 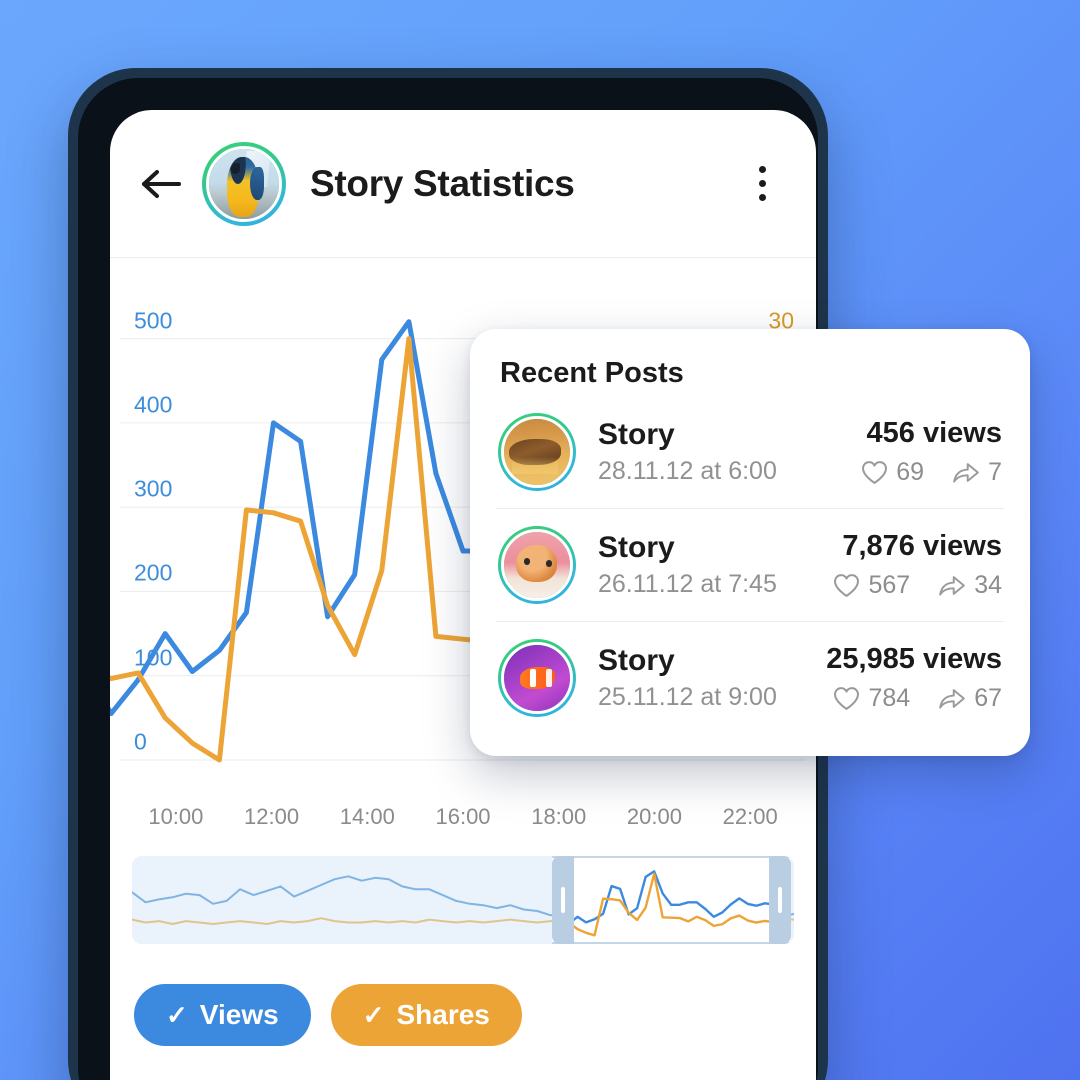 I want to click on more-options-button, so click(x=762, y=184).